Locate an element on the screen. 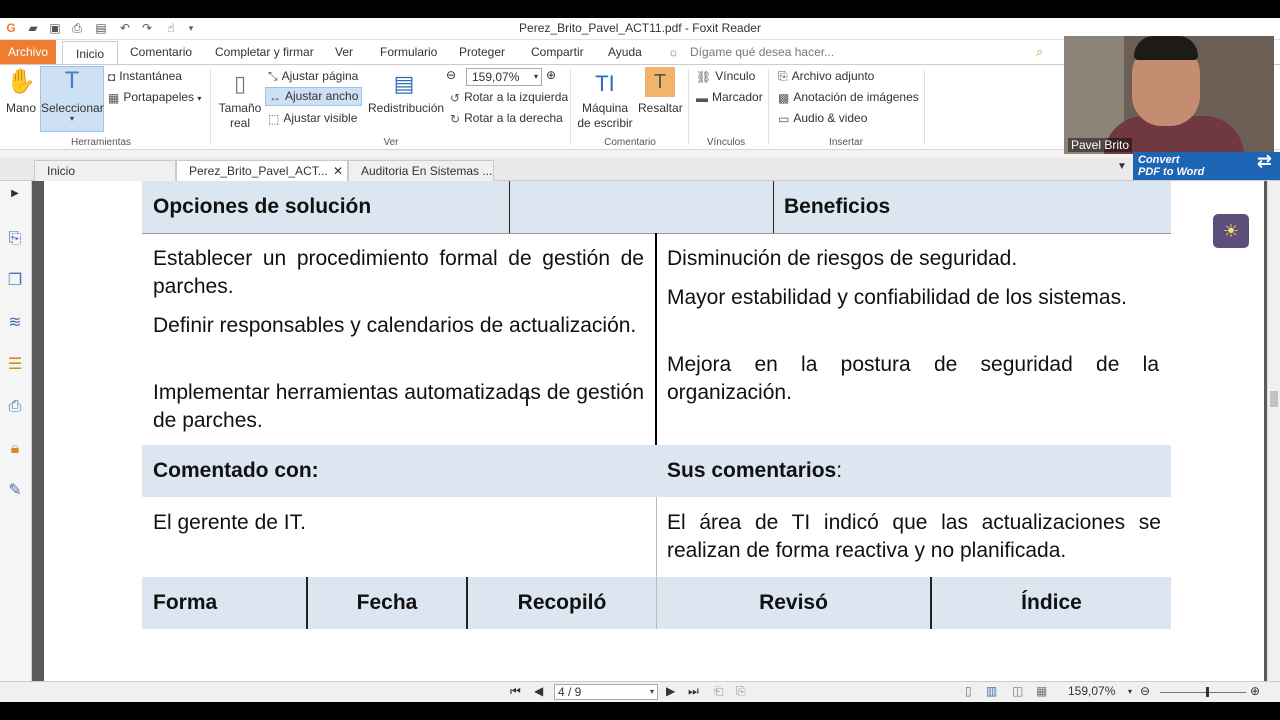  smart-tip-bulb-icon: ☀ is located at coordinates (1231, 231).